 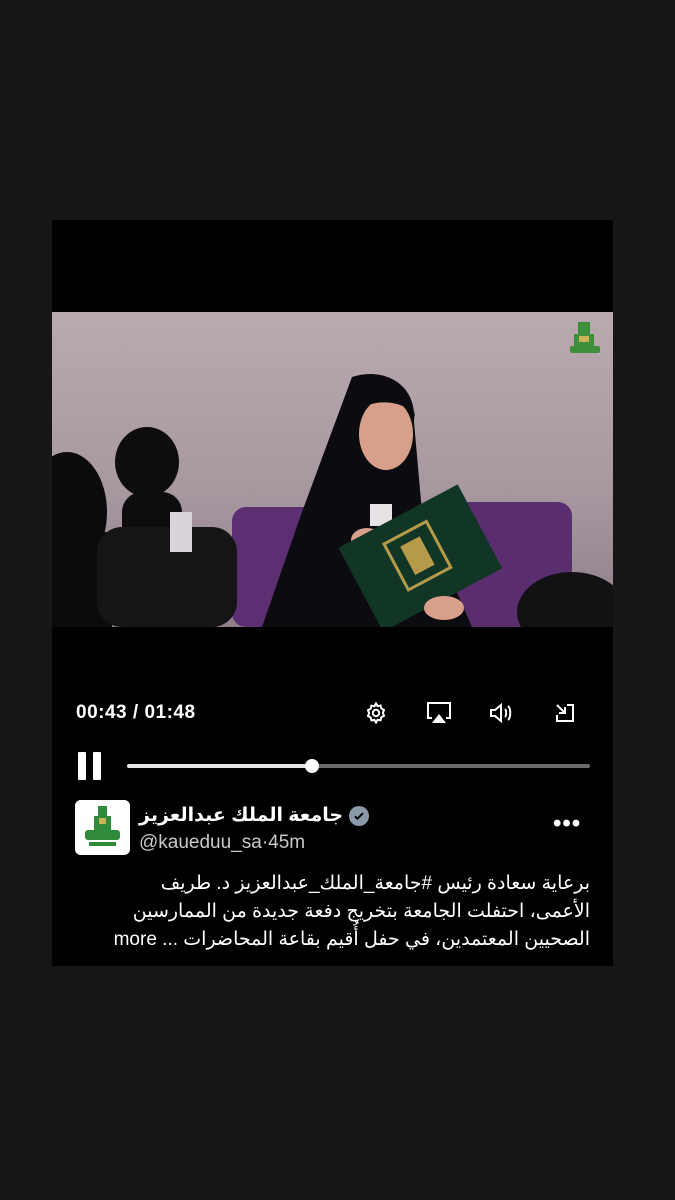 What do you see at coordinates (90, 766) in the screenshot?
I see `pause-button` at bounding box center [90, 766].